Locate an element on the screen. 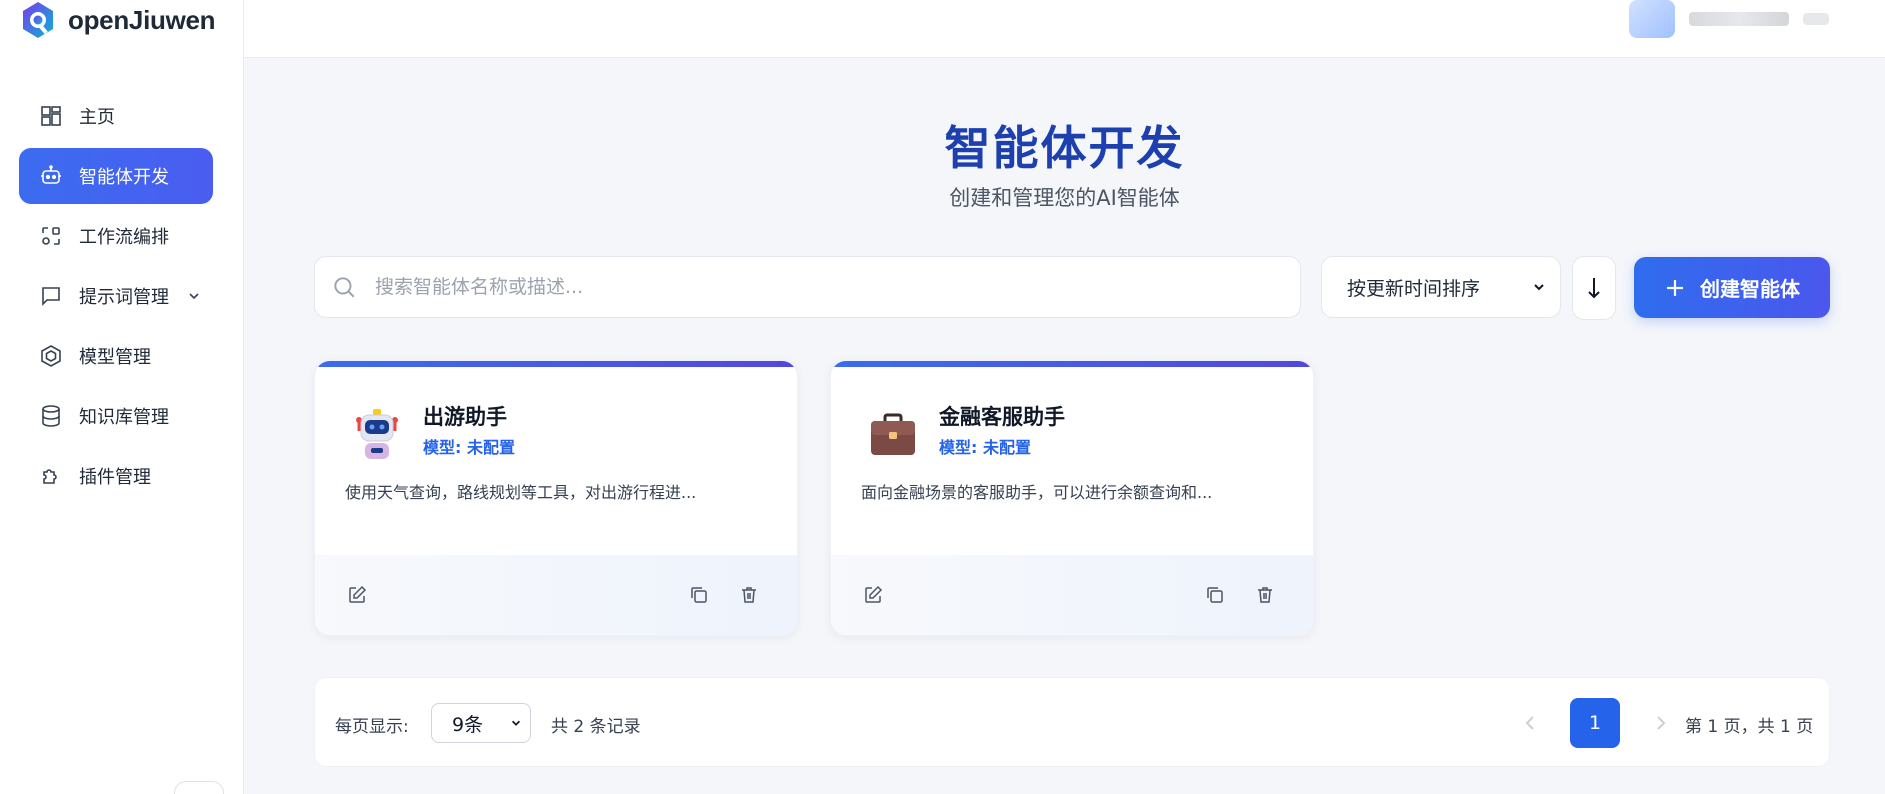  create-agent-button: 创建智能体 is located at coordinates (1732, 287).